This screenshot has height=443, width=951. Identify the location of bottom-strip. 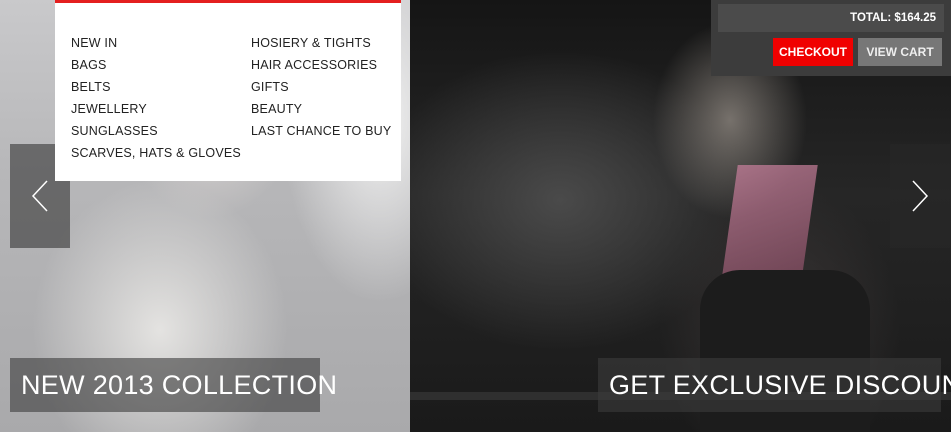
(475, 437).